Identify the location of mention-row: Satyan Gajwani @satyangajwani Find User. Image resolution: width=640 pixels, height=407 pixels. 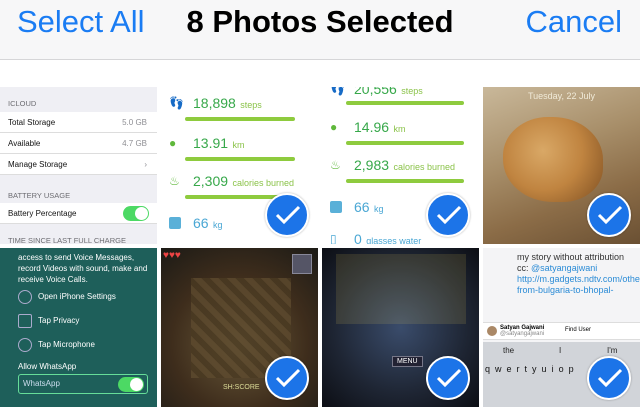
(561, 331).